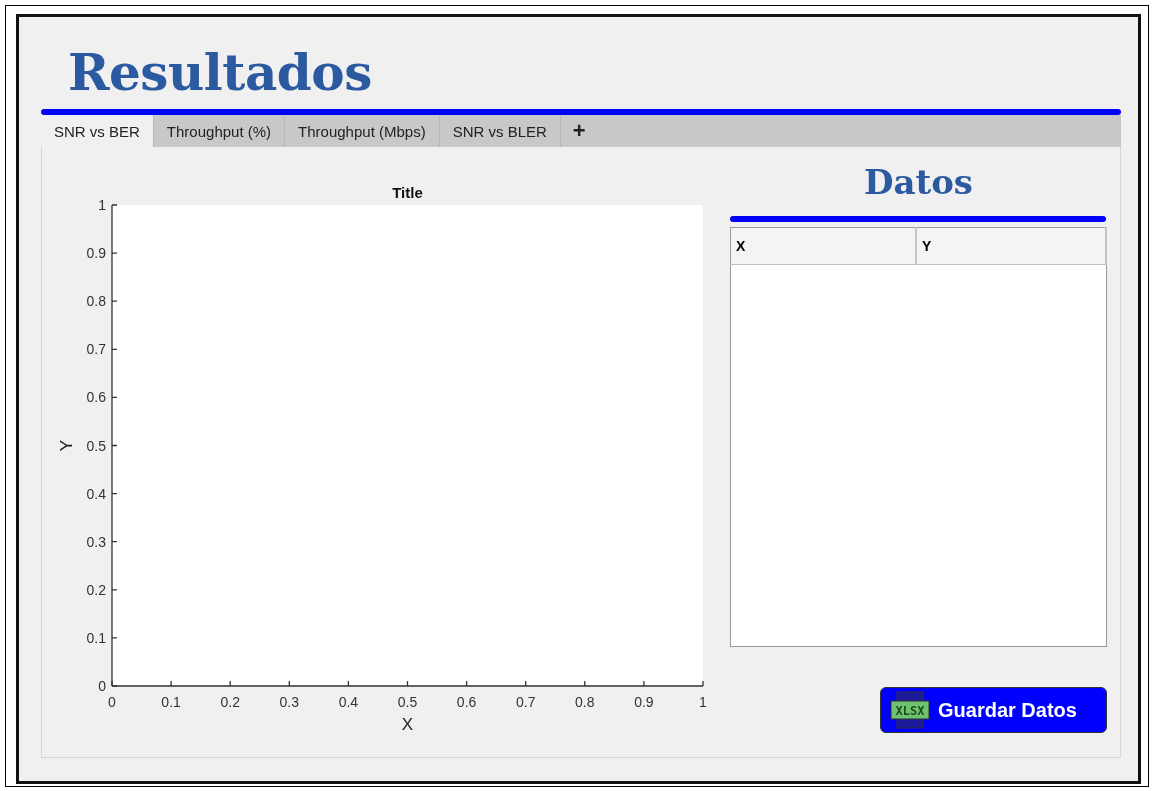 The height and width of the screenshot is (791, 1154). I want to click on axis-label: Y, so click(66, 445).